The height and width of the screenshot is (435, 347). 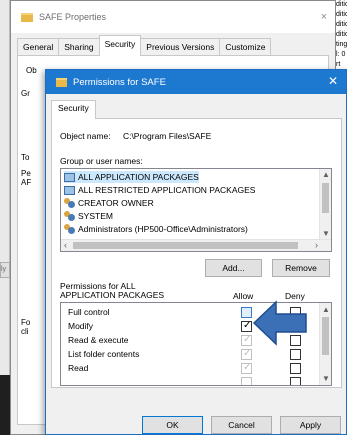 I want to click on allow-read-checkbox, so click(x=246, y=368).